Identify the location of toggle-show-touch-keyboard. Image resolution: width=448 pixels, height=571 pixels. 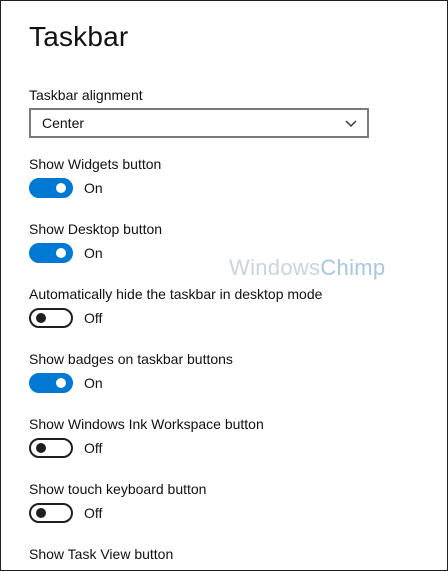
(51, 513).